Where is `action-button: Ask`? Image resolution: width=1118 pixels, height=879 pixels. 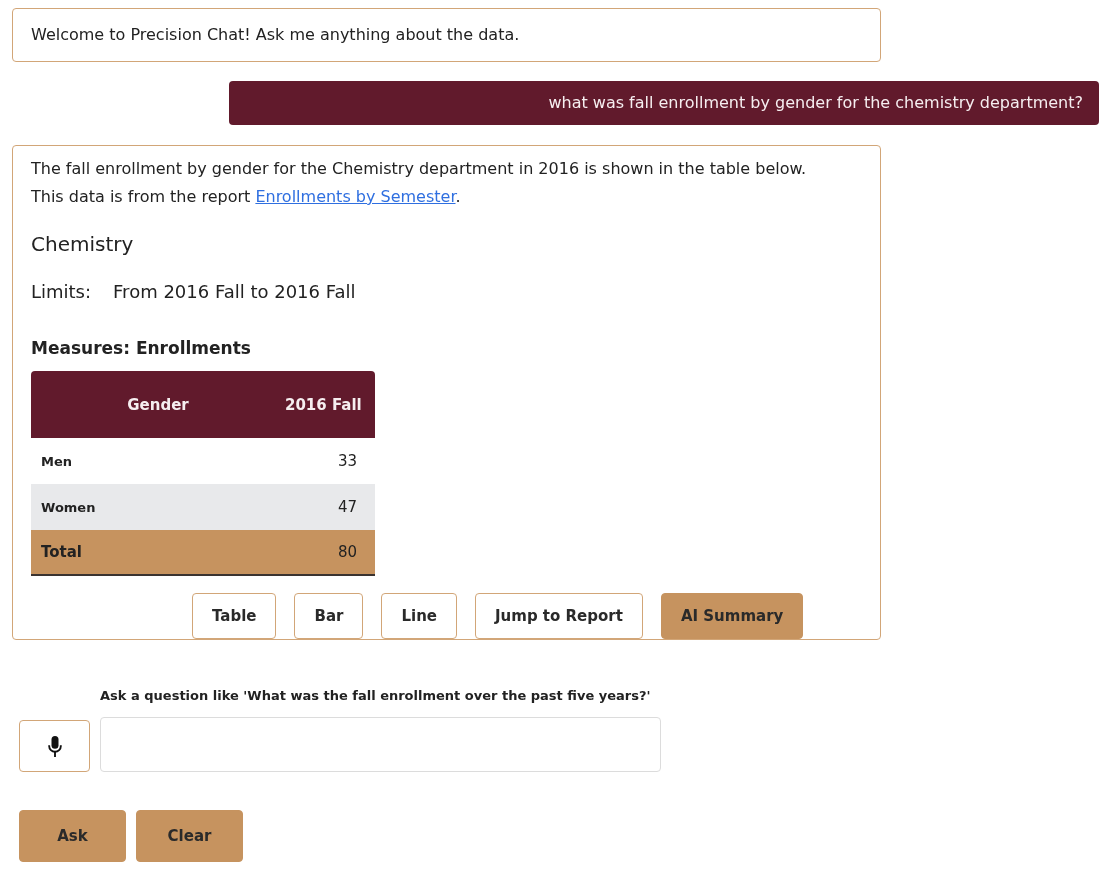
action-button: Ask is located at coordinates (72, 836).